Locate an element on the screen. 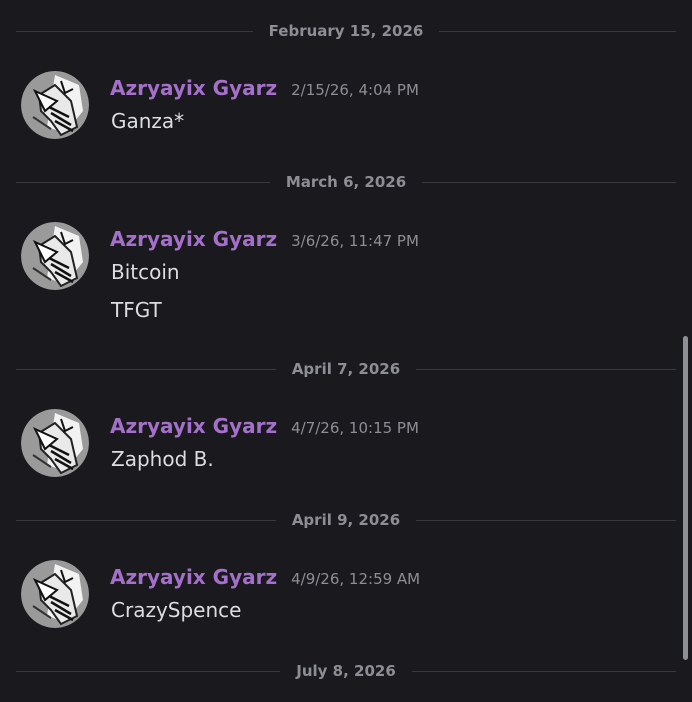  message-timestamp: 4/9/26, 12:59 AM is located at coordinates (355, 579).